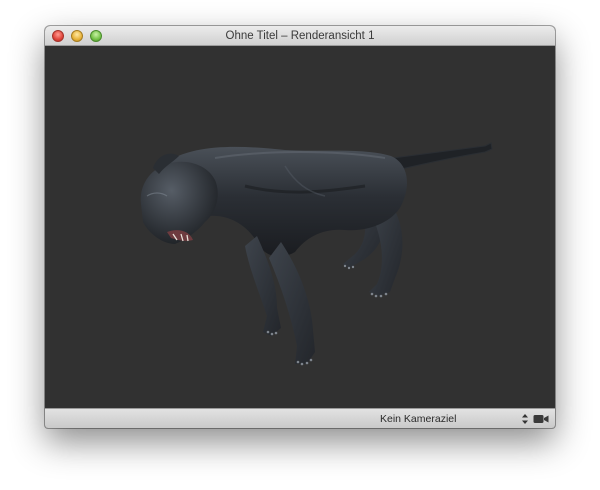 The height and width of the screenshot is (490, 600). I want to click on camera-target-label: Kein Kameraziel, so click(418, 419).